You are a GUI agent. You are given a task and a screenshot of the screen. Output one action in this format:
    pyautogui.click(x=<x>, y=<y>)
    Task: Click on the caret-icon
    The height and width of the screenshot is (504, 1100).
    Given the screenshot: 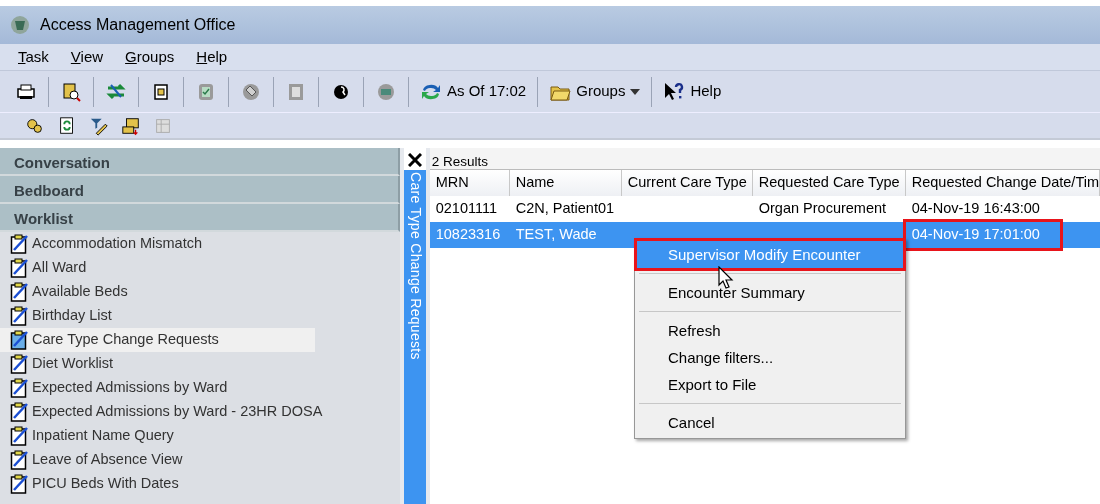 What is the action you would take?
    pyautogui.click(x=635, y=91)
    